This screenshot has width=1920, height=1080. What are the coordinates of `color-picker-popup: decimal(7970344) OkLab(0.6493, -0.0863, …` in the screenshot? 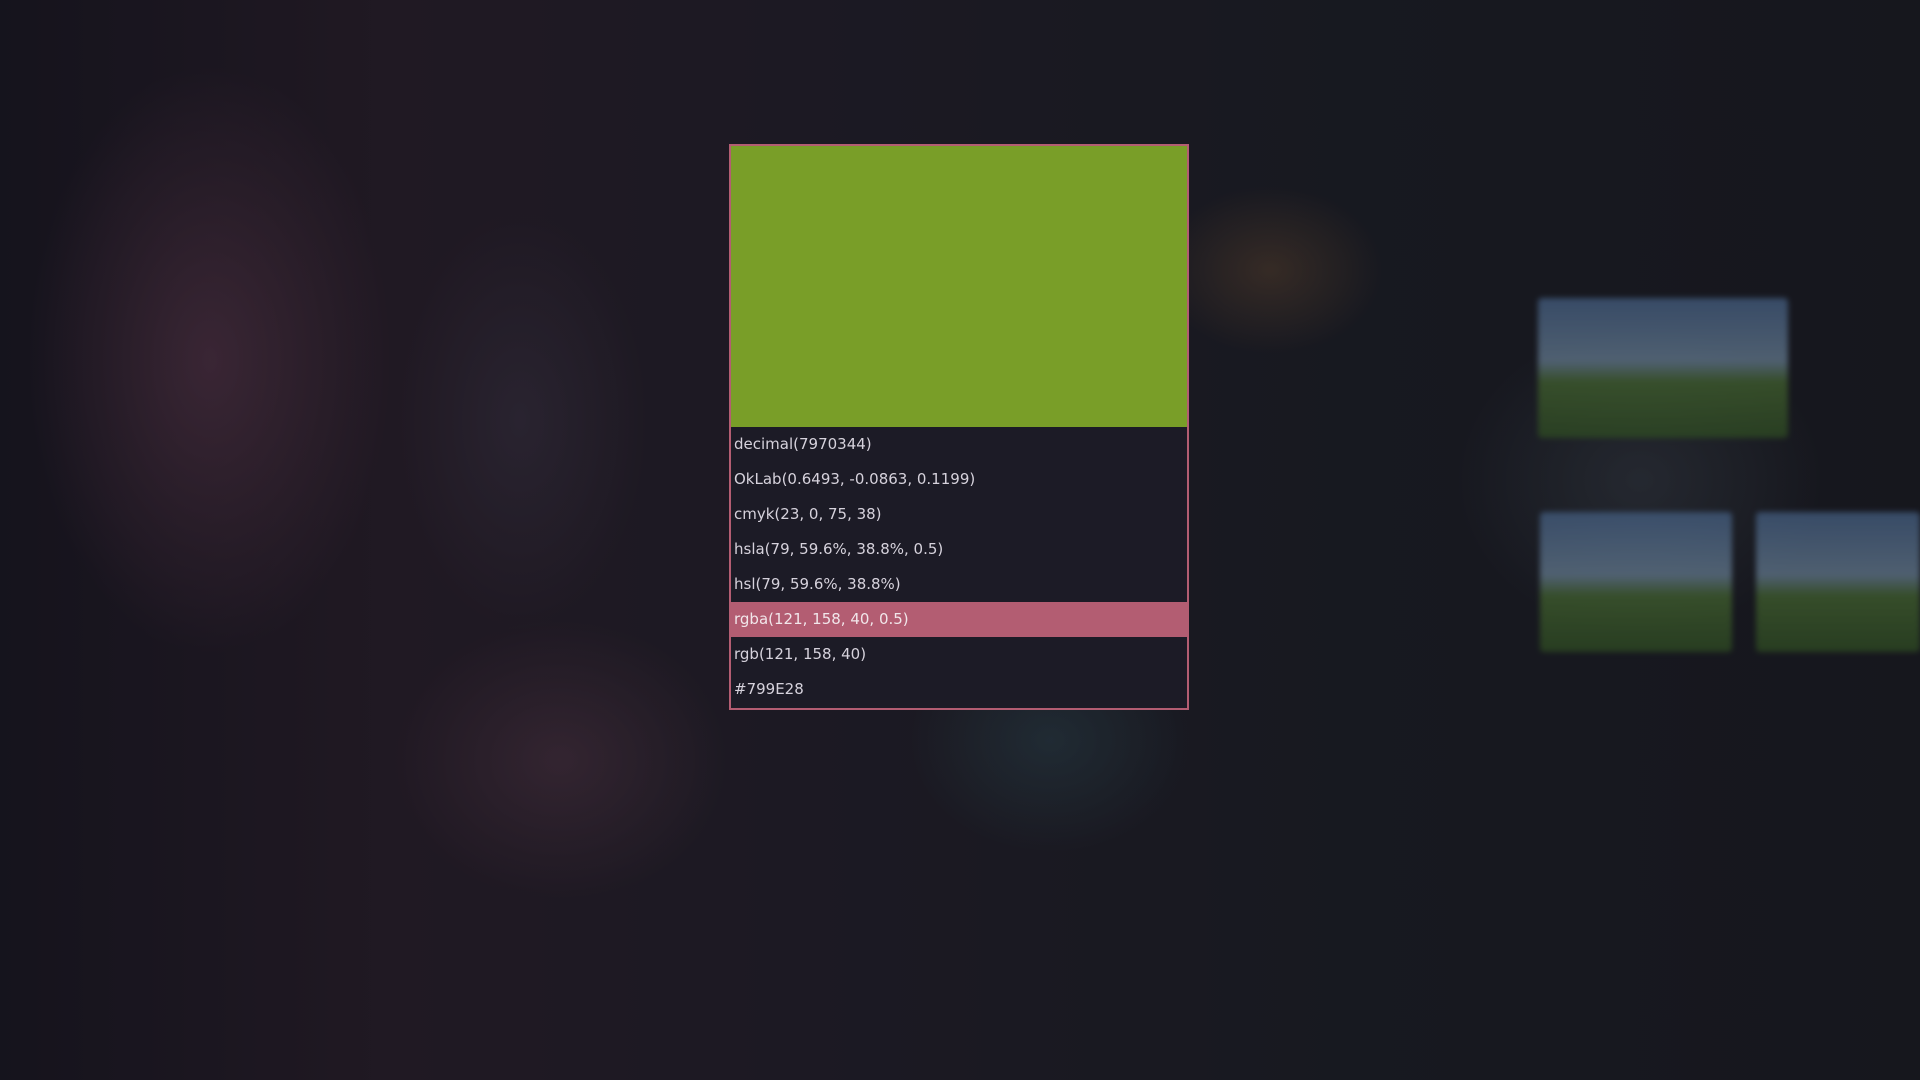 It's located at (959, 427).